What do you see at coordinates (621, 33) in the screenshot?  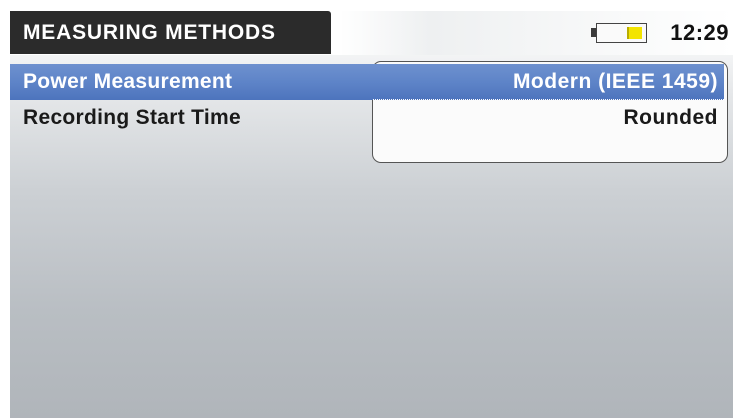 I see `battery-body` at bounding box center [621, 33].